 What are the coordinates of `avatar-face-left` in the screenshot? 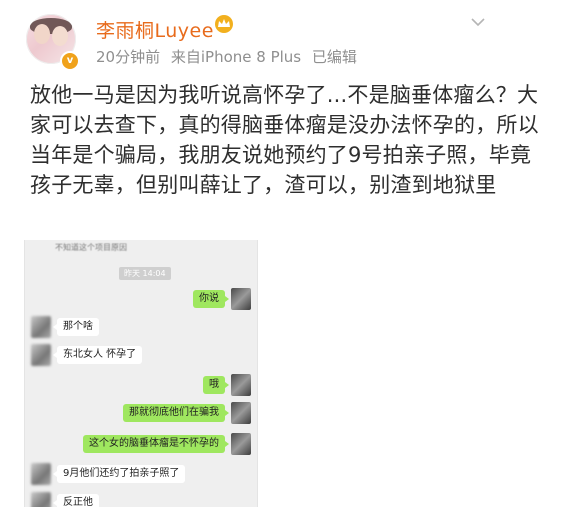 It's located at (42, 34).